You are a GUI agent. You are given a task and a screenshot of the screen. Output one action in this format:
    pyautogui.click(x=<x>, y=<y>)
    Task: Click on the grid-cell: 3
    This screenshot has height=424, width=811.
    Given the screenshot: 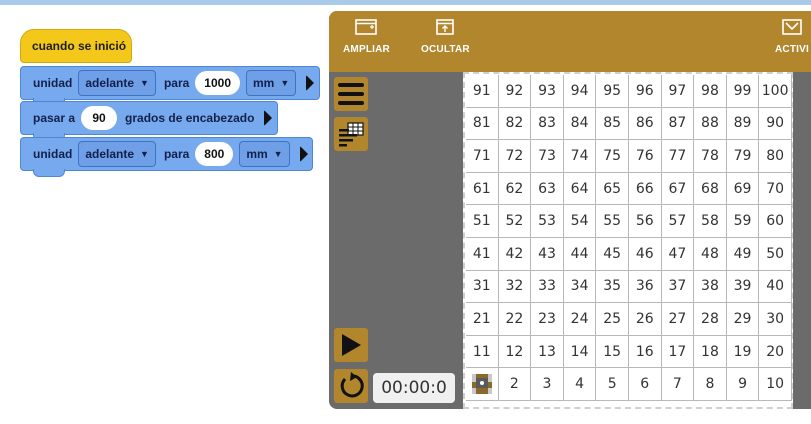 What is the action you would take?
    pyautogui.click(x=547, y=384)
    